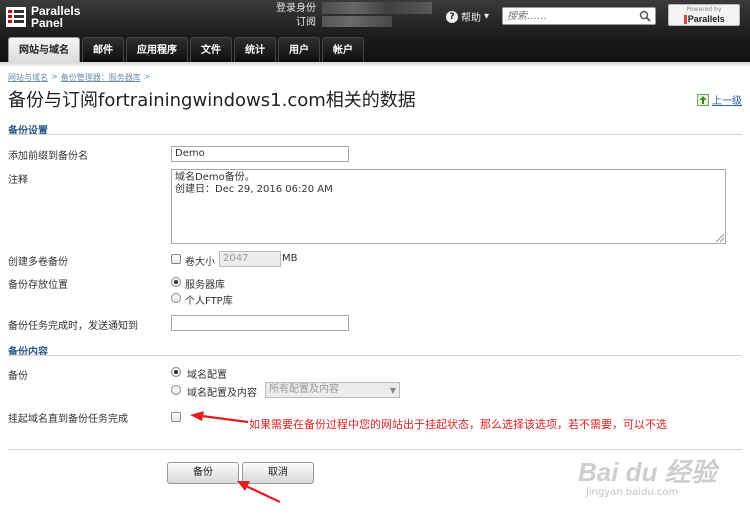  Describe the element at coordinates (222, 393) in the screenshot. I see `domain-config-content-label: 域名配置及内容` at that location.